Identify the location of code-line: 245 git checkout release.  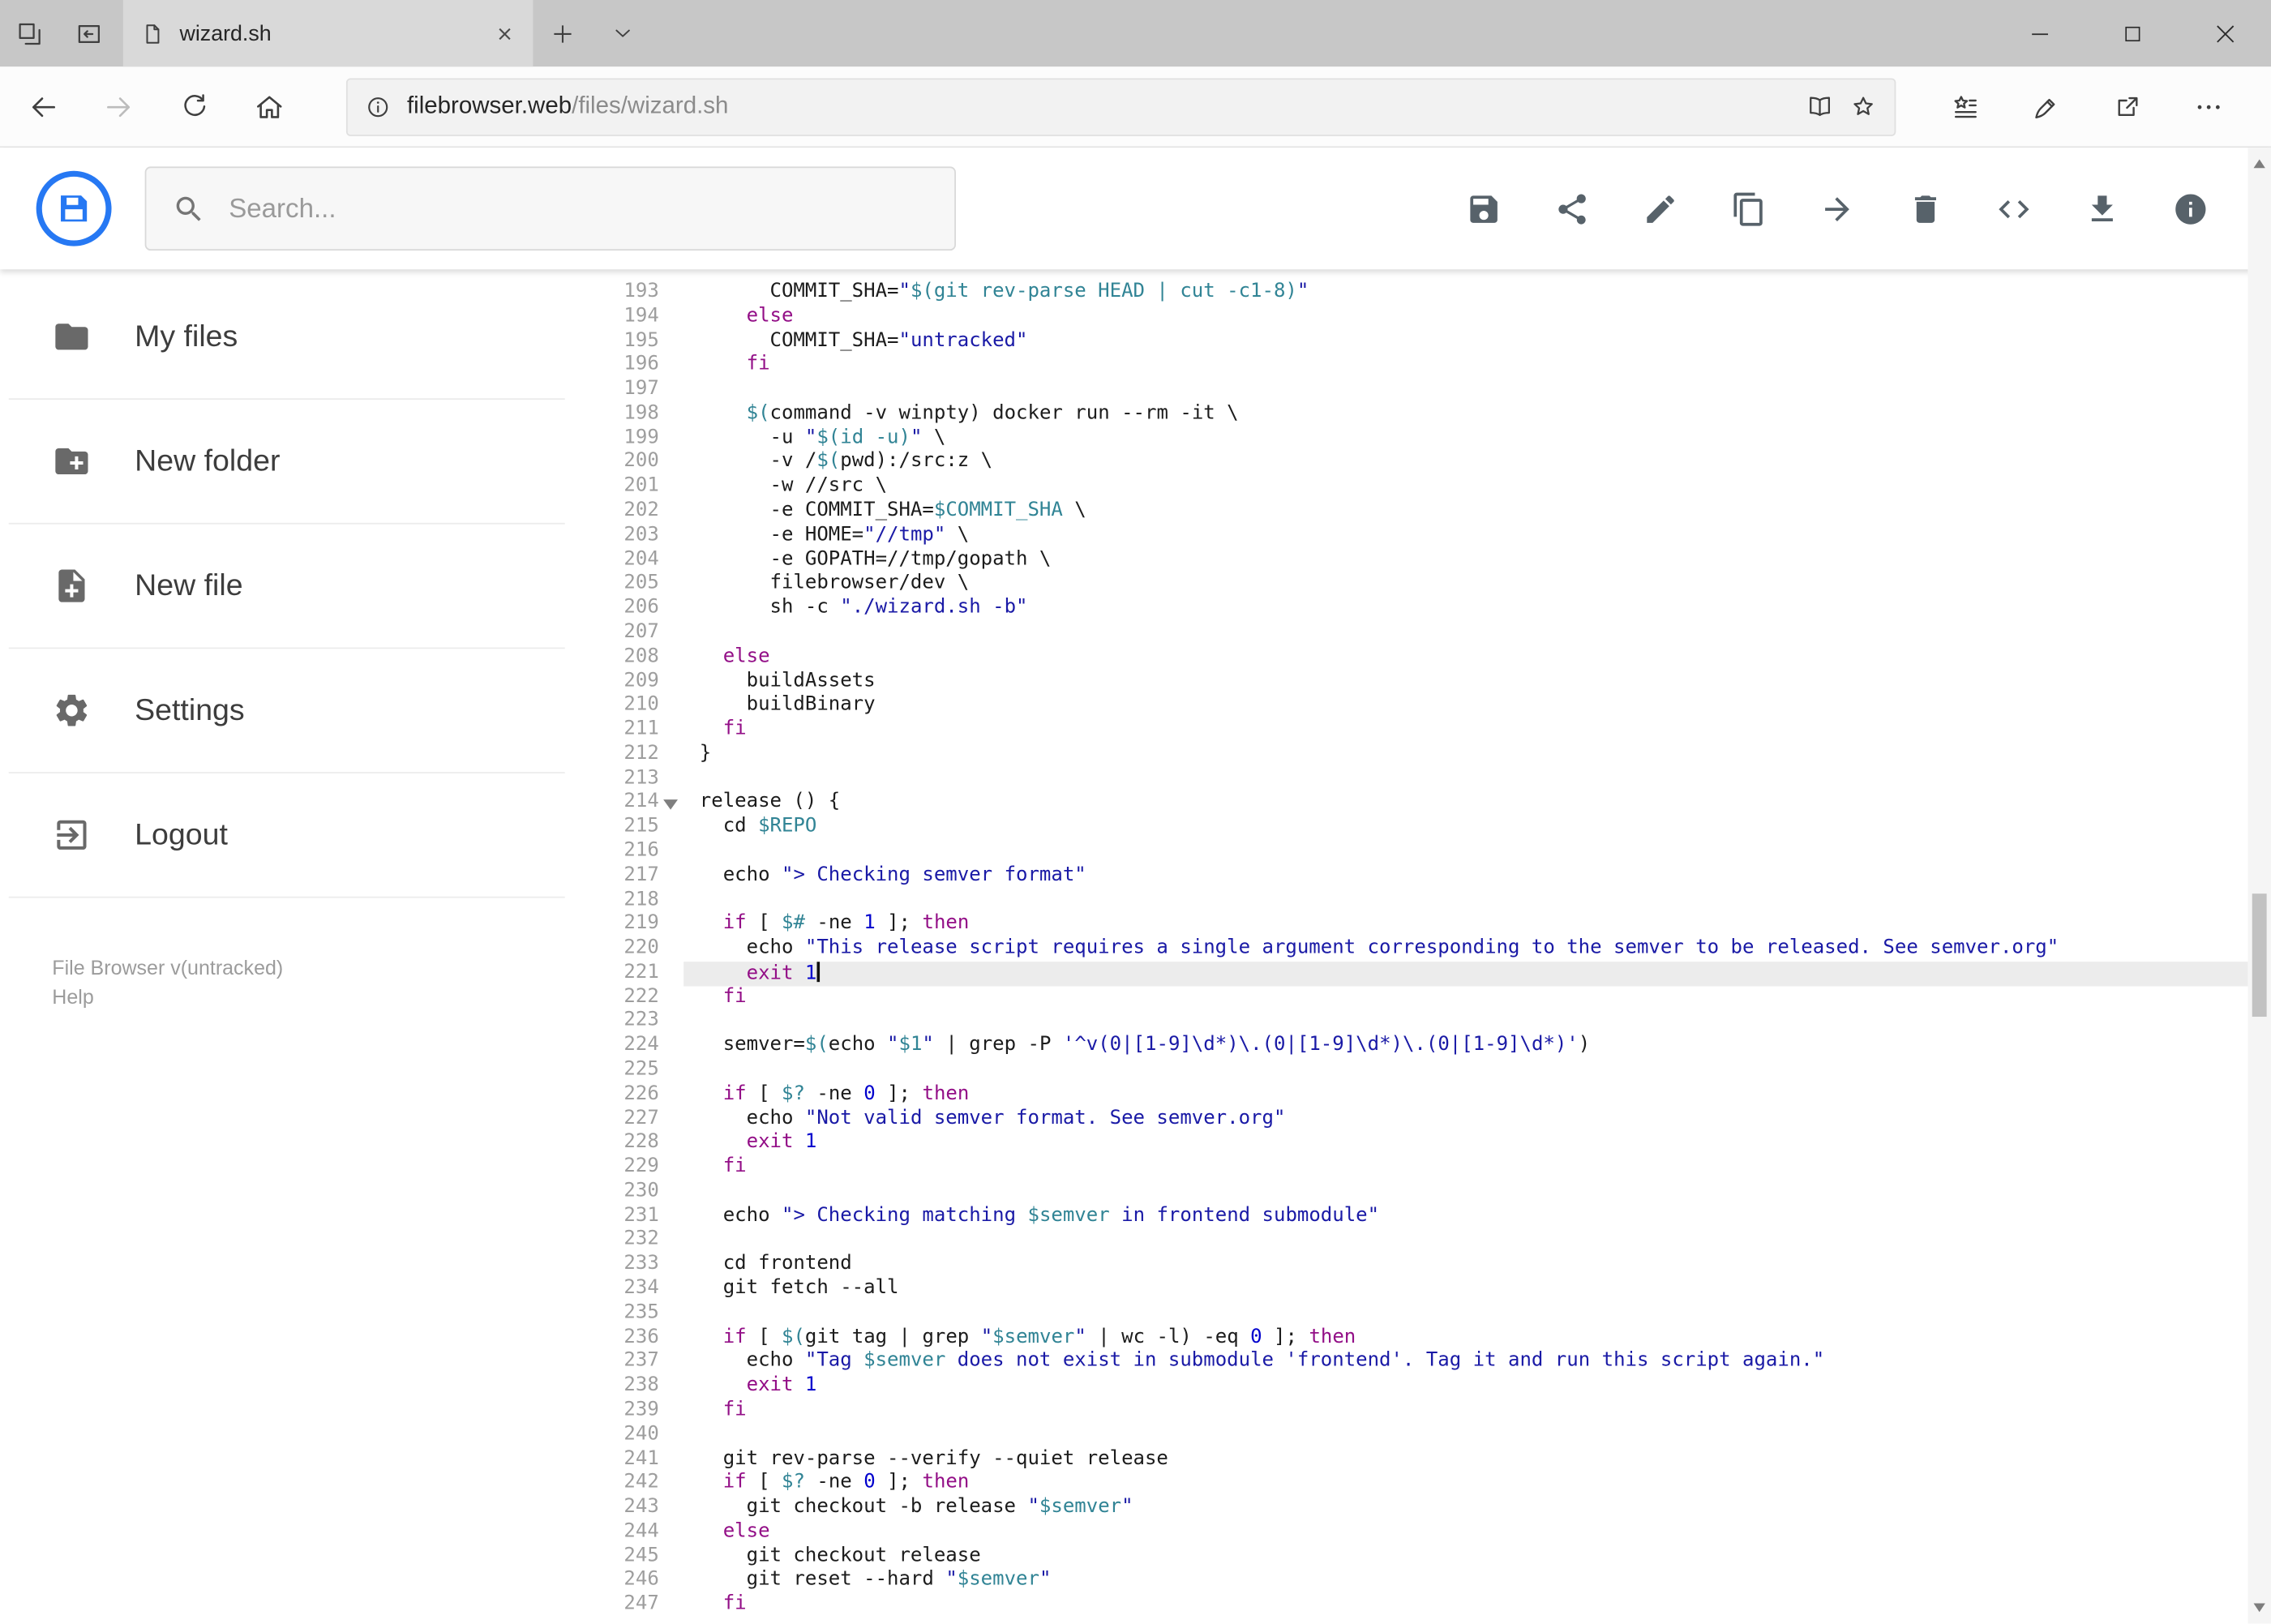
(1425, 1557).